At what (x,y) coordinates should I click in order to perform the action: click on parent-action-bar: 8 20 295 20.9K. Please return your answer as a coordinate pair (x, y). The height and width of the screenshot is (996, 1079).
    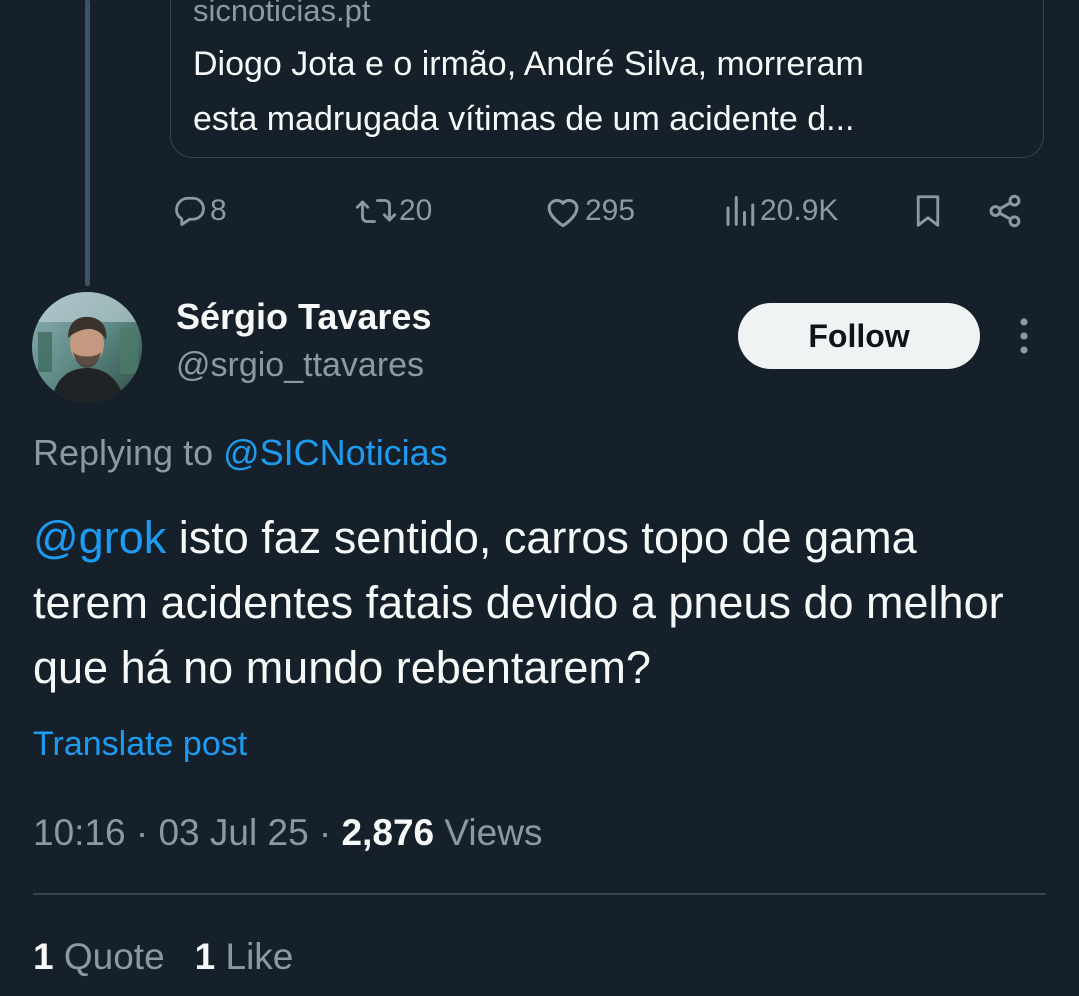
    Looking at the image, I should click on (539, 211).